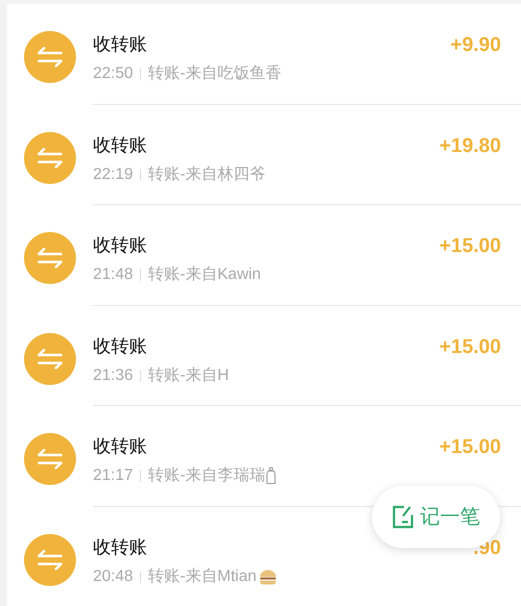 Image resolution: width=521 pixels, height=606 pixels. What do you see at coordinates (470, 146) in the screenshot?
I see `transaction-amount: +19.80` at bounding box center [470, 146].